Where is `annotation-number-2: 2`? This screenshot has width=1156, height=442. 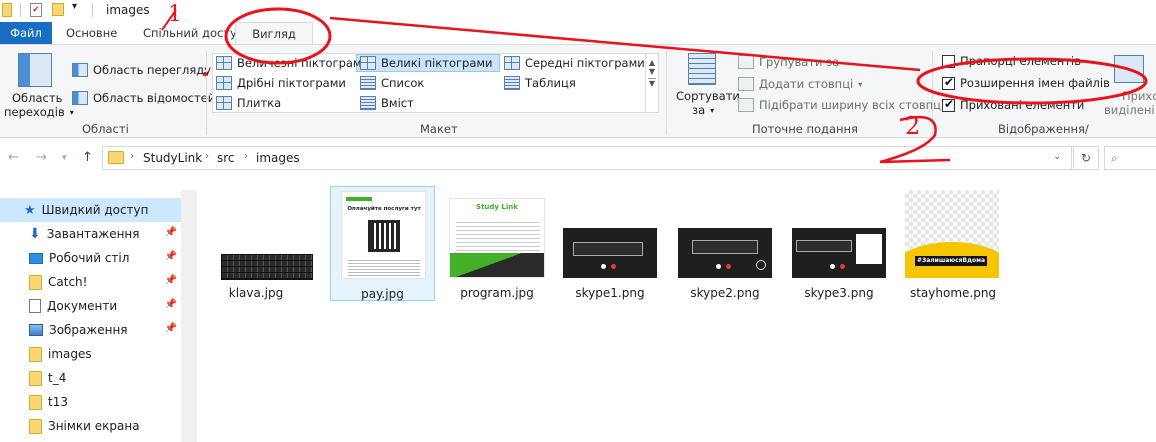 annotation-number-2: 2 is located at coordinates (913, 126).